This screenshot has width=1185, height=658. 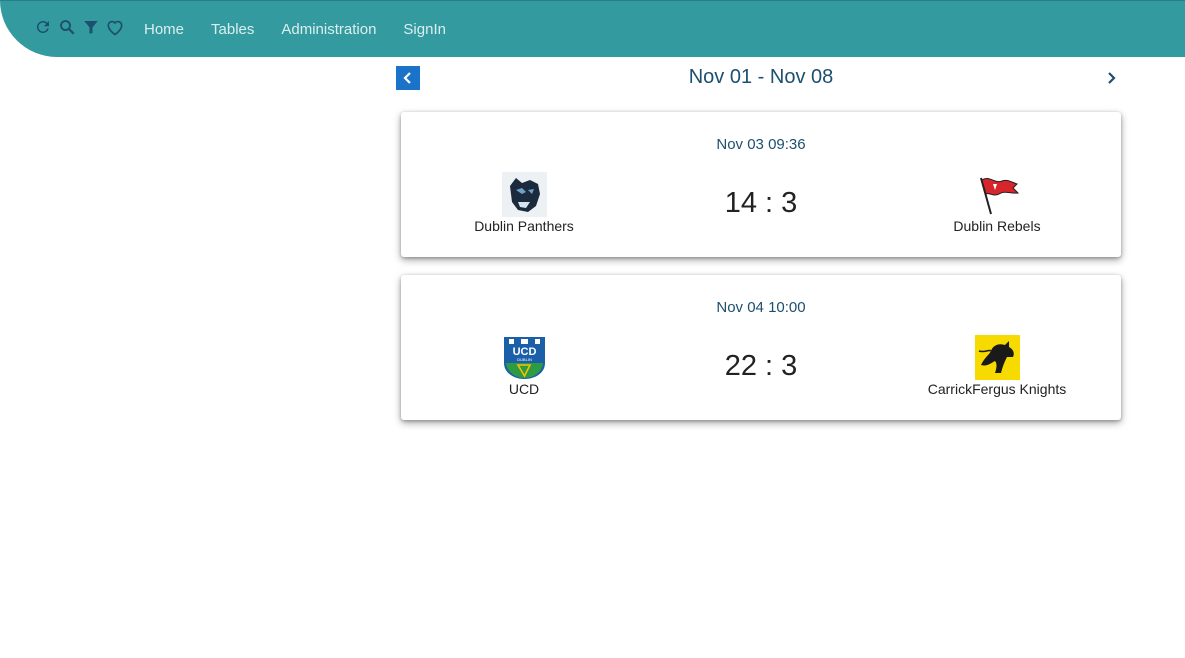 I want to click on nav-administration: Administration, so click(x=328, y=29).